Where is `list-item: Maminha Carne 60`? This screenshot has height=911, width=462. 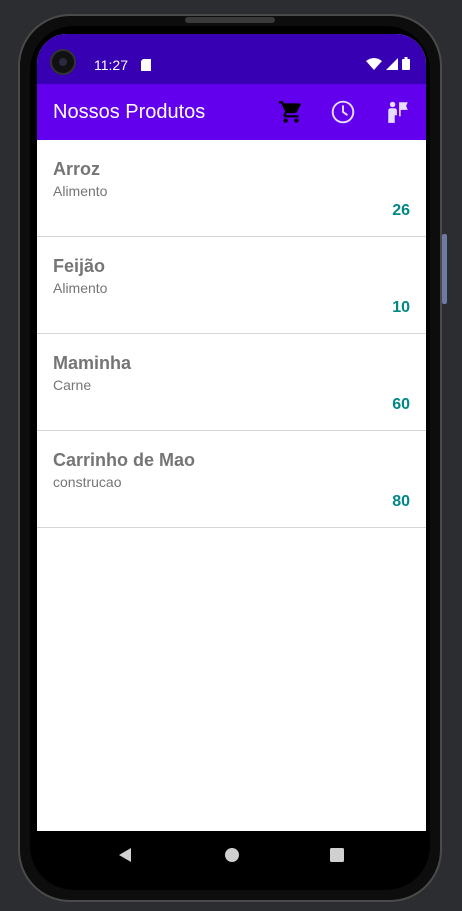 list-item: Maminha Carne 60 is located at coordinates (231, 382).